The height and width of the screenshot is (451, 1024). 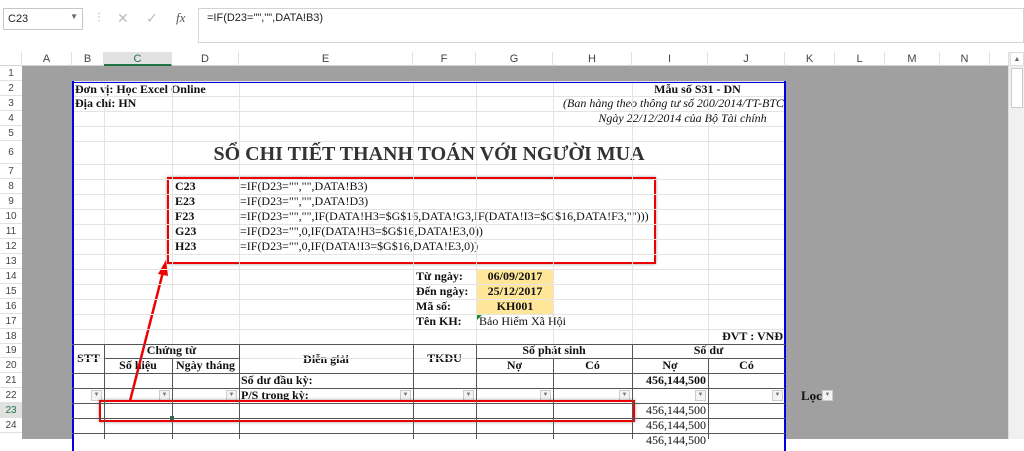 What do you see at coordinates (11, 336) in the screenshot?
I see `row-header-18: 18` at bounding box center [11, 336].